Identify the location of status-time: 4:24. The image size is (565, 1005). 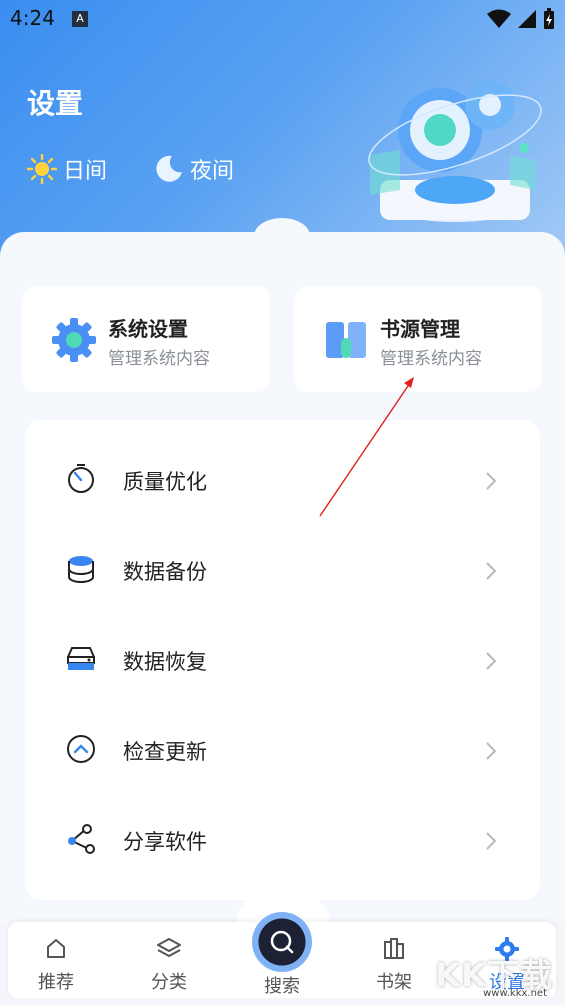
(32, 18).